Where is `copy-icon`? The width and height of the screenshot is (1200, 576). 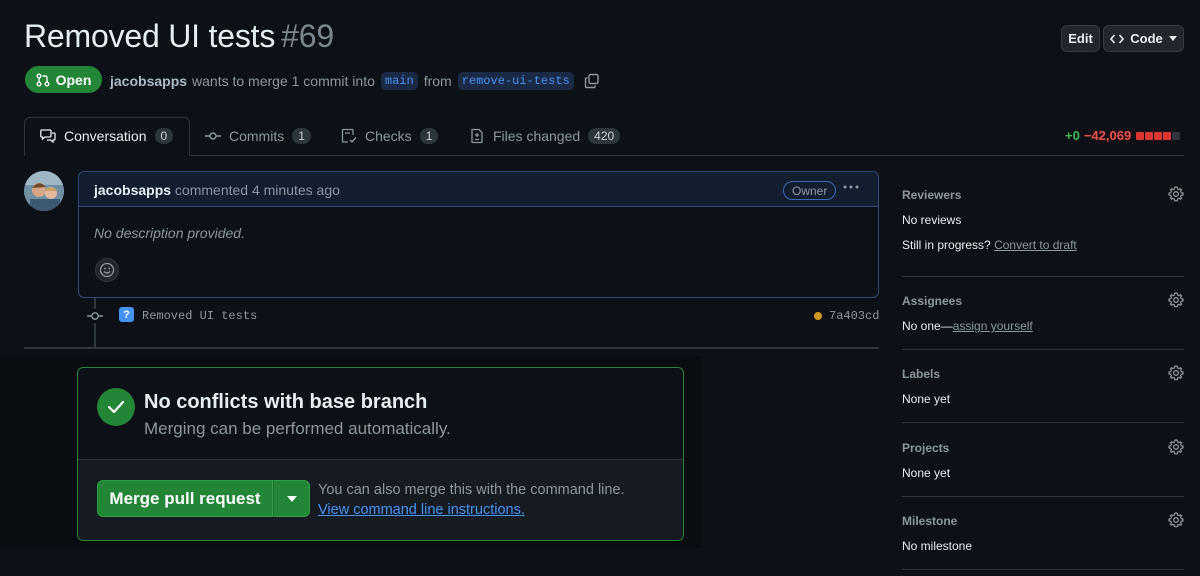 copy-icon is located at coordinates (592, 81).